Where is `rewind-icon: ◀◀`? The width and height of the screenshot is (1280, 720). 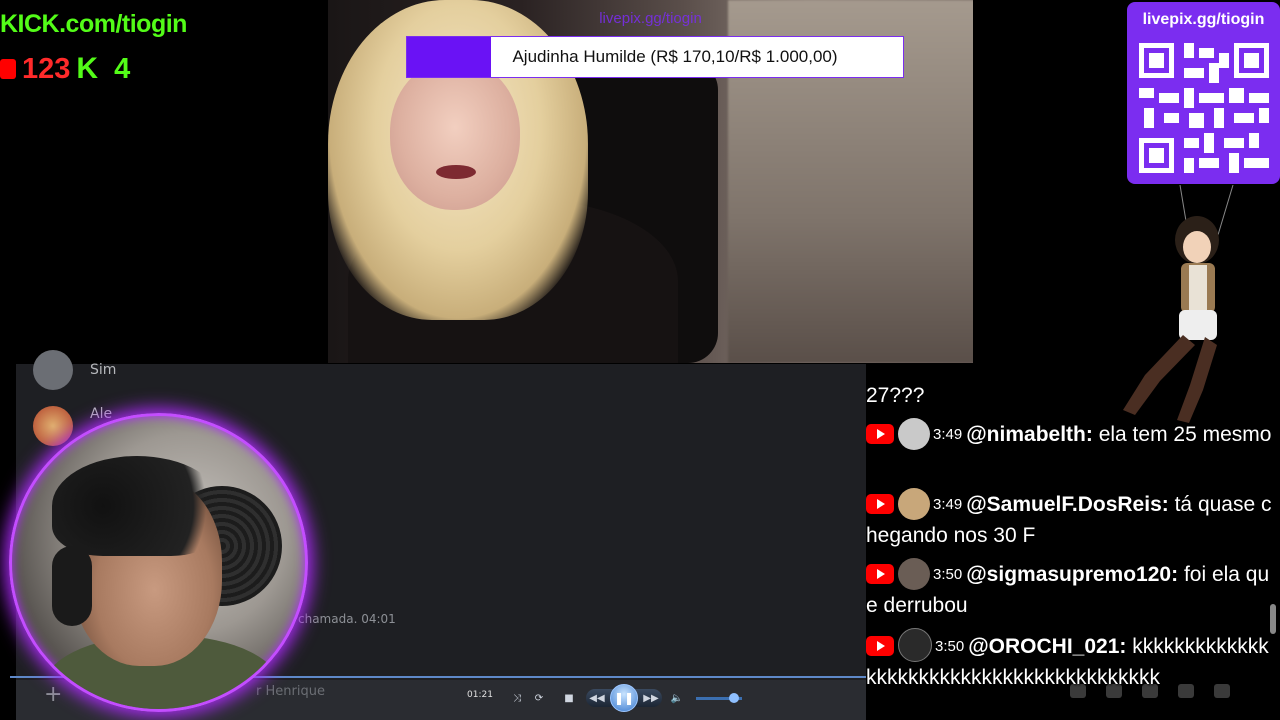
rewind-icon: ◀◀ is located at coordinates (597, 698).